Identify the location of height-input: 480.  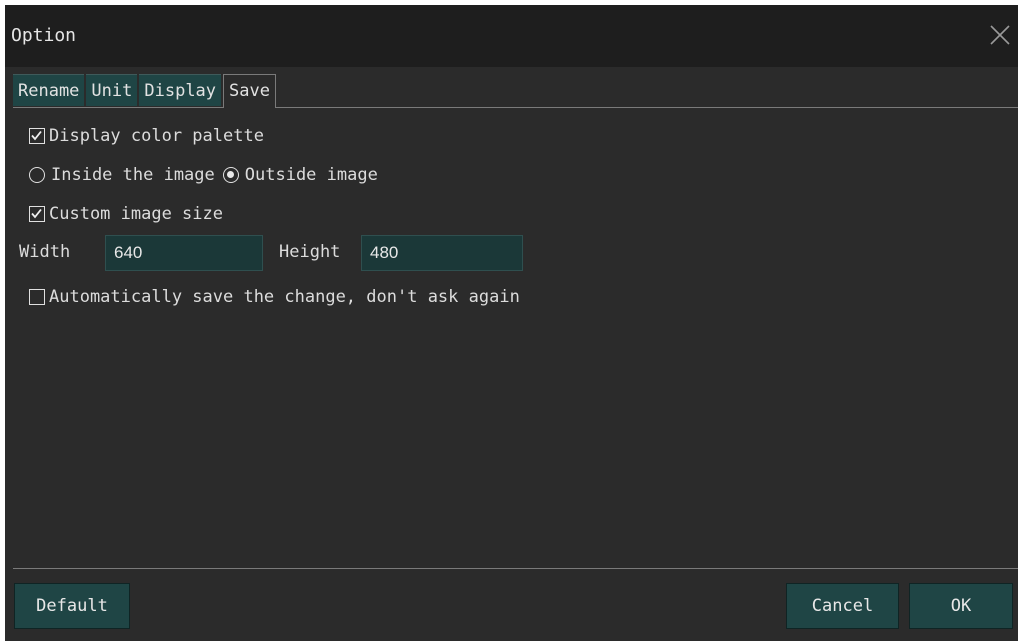
(442, 253).